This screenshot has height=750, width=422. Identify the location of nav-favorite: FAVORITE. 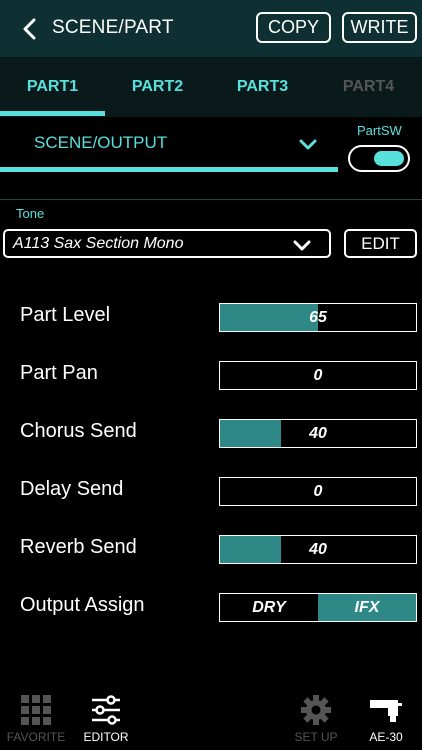
(38, 719).